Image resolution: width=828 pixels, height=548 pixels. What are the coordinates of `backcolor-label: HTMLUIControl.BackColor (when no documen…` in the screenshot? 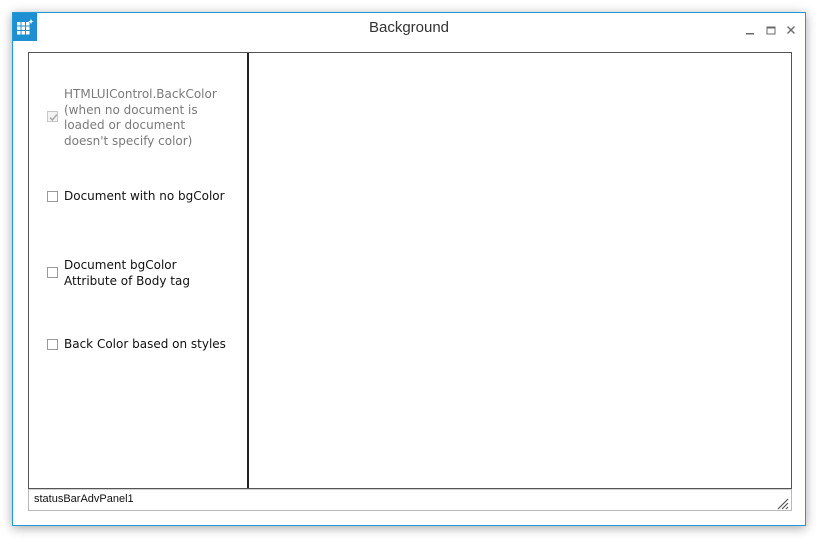 It's located at (140, 117).